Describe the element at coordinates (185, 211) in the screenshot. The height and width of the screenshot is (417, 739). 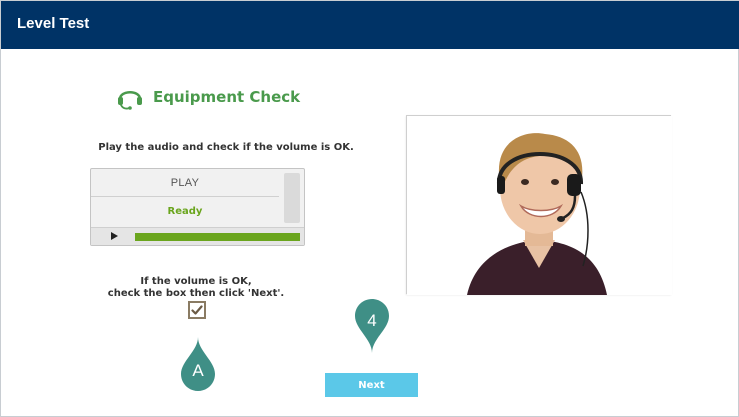
I see `player-status: Ready` at that location.